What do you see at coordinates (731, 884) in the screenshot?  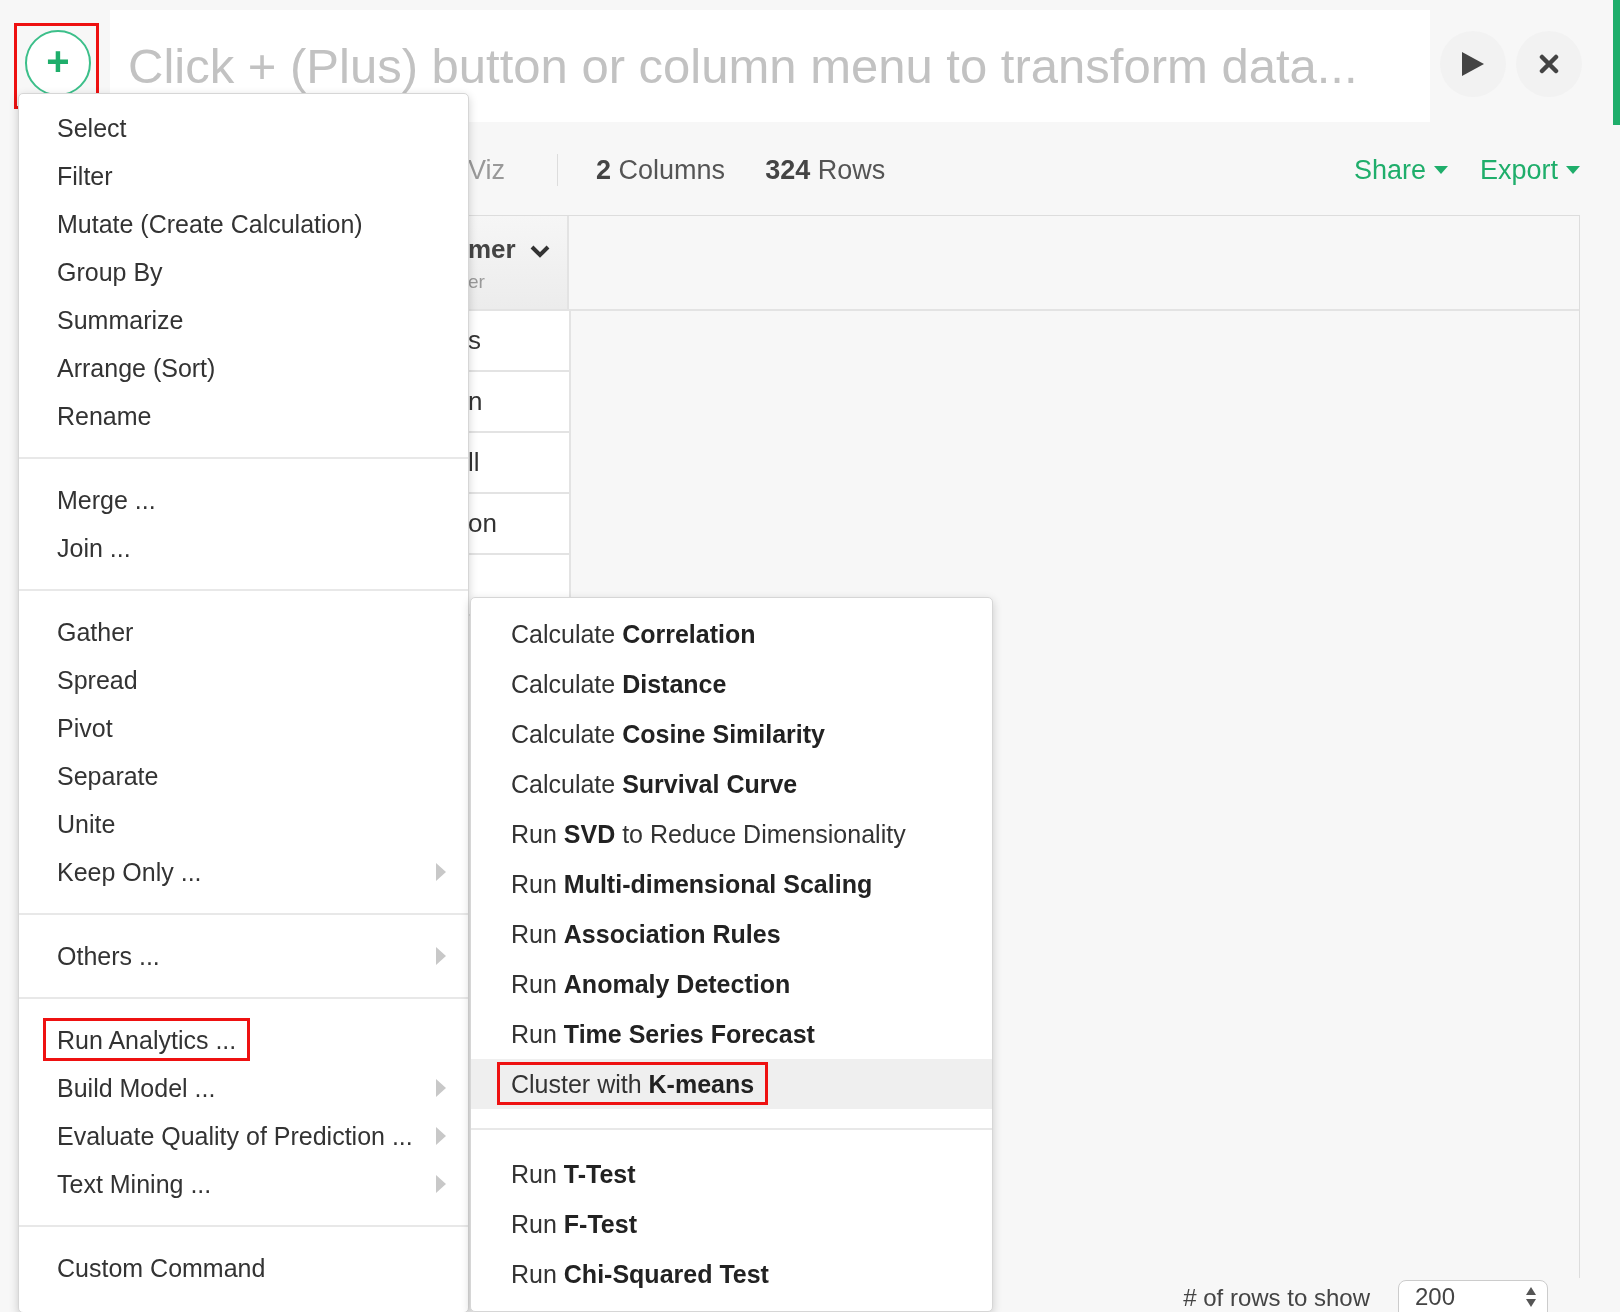 I see `menu-item: Run Multi-dimensional Scaling` at bounding box center [731, 884].